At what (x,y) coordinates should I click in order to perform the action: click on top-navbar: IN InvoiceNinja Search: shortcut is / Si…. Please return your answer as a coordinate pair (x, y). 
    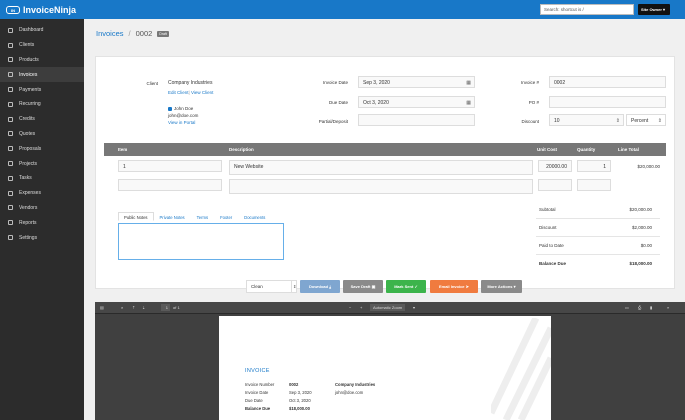
    Looking at the image, I should click on (342, 9).